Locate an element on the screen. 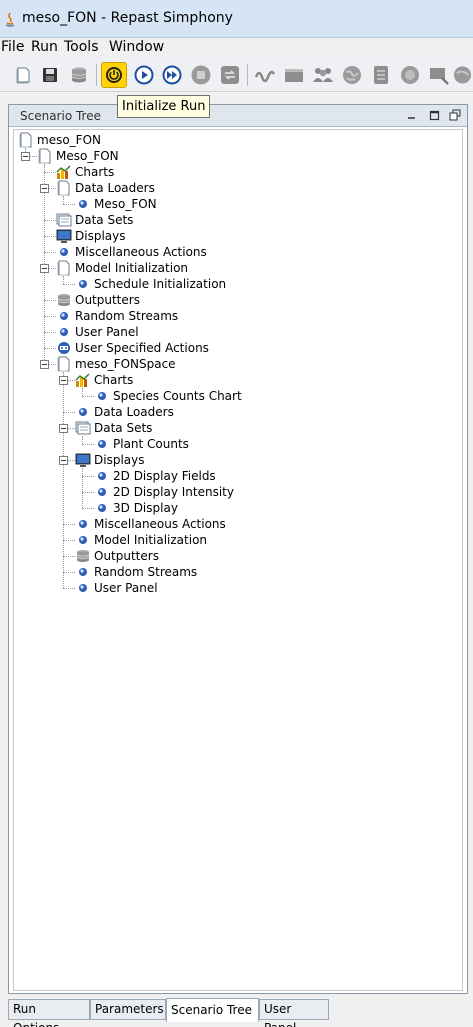  tree-node-label: Data Loaders is located at coordinates (134, 412).